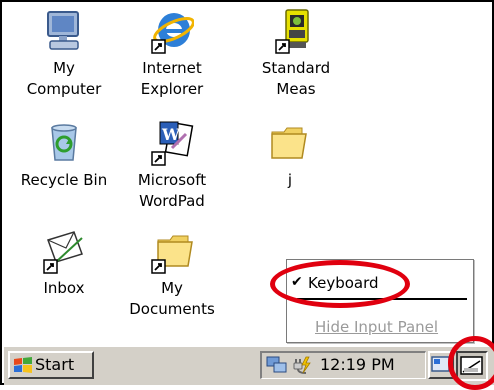  I want to click on internet-explorer-label: Internet Explorer, so click(172, 78).